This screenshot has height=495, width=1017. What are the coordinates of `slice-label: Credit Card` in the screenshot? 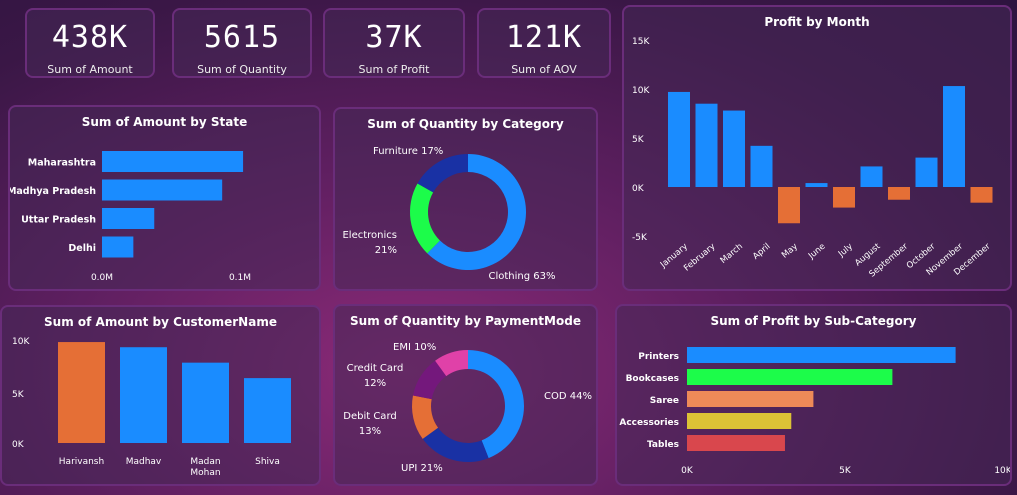 It's located at (375, 368).